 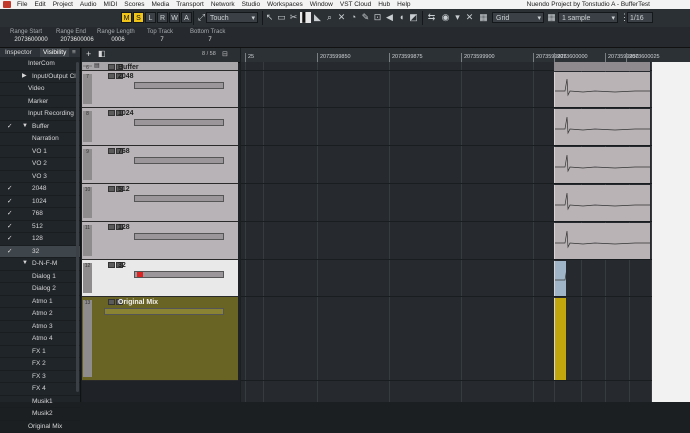 What do you see at coordinates (186, 17) in the screenshot?
I see `toolbar-a-button: A` at bounding box center [186, 17].